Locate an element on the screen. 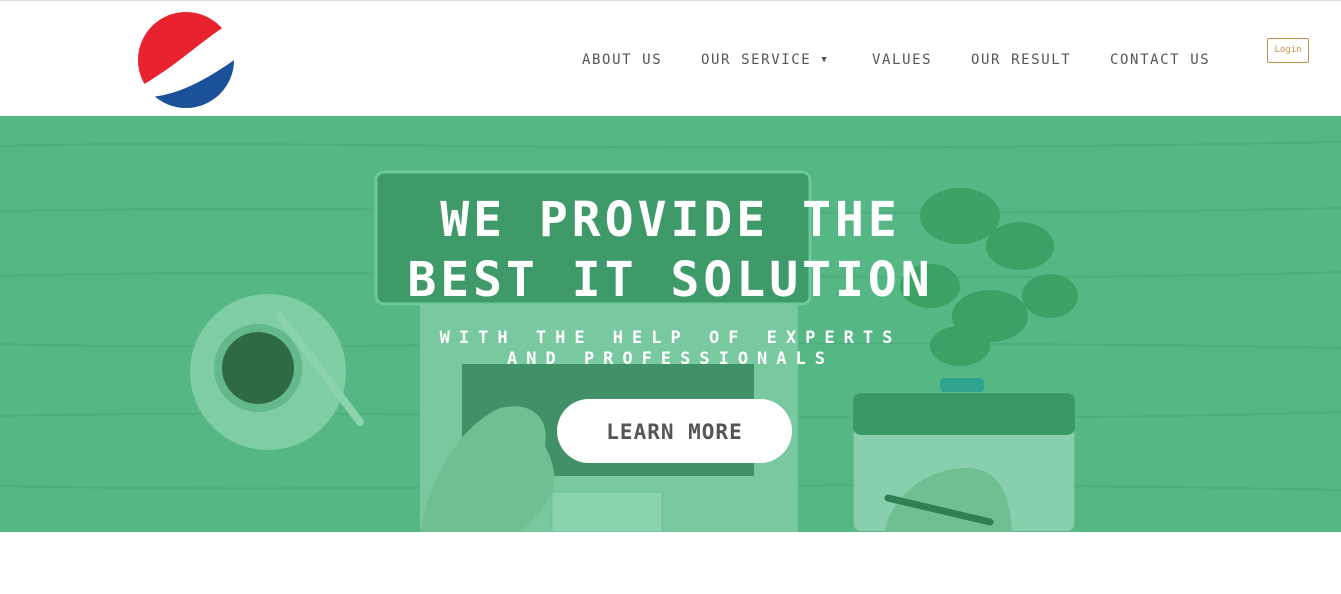 The height and width of the screenshot is (594, 1341). nav-item-our-result: OUR RESULT is located at coordinates (1021, 60).